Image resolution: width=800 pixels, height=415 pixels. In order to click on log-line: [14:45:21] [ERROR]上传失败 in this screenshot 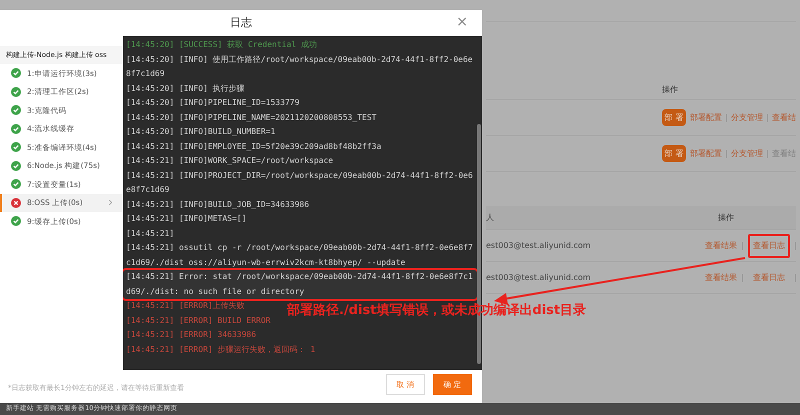, I will do `click(185, 306)`.